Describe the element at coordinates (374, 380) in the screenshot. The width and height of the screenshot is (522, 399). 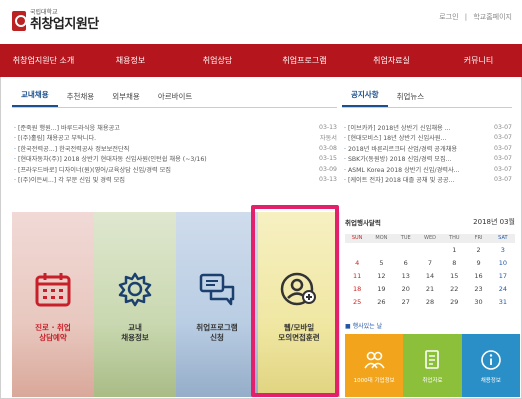
I see `quick-label: 1000대 기업정보` at that location.